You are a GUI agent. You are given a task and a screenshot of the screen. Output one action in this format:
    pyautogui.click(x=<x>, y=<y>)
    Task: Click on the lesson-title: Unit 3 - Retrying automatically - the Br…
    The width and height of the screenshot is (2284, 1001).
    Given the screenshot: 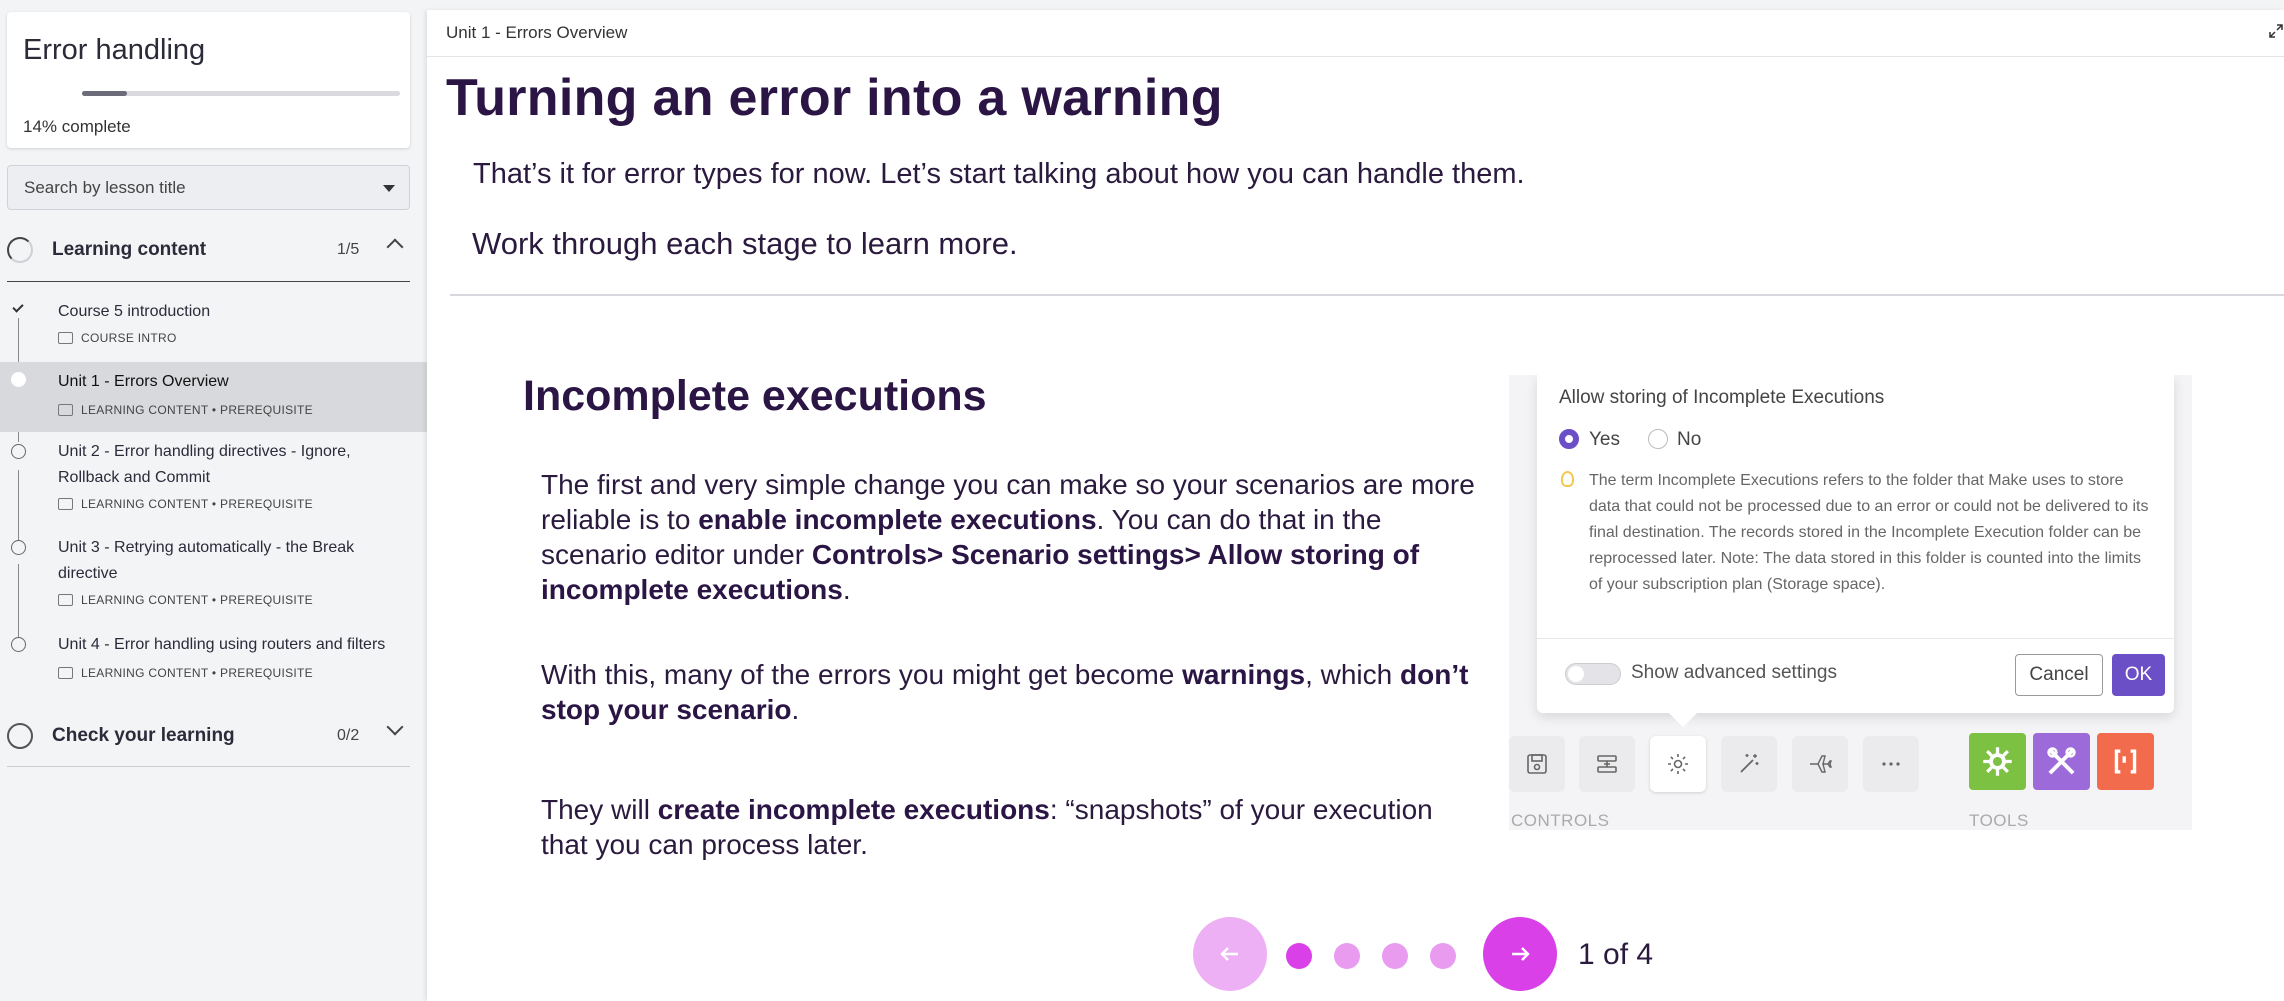 What is the action you would take?
    pyautogui.click(x=206, y=560)
    